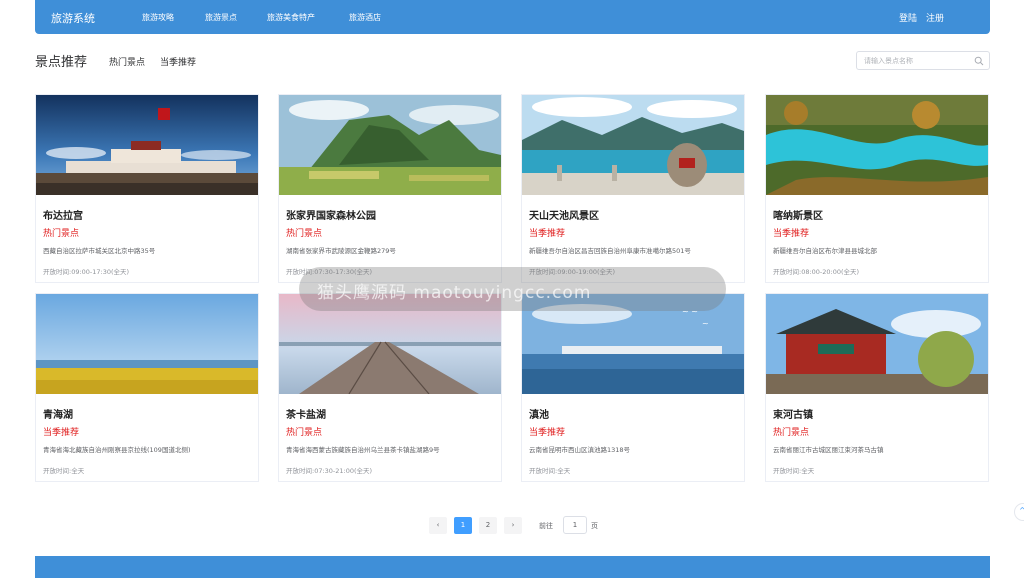  I want to click on login-link: 登陆, so click(908, 17).